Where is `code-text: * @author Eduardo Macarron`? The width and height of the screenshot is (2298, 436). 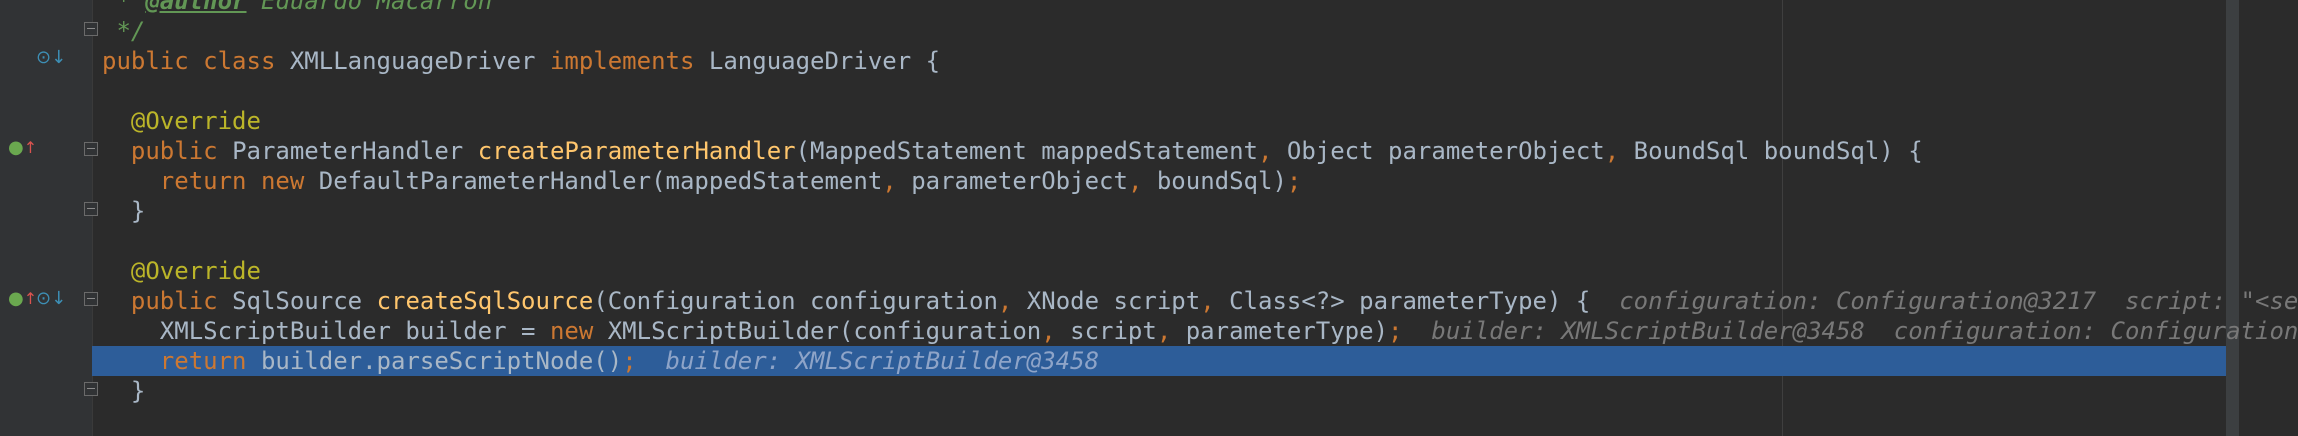 code-text: * @author Eduardo Macarron is located at coordinates (297, 8).